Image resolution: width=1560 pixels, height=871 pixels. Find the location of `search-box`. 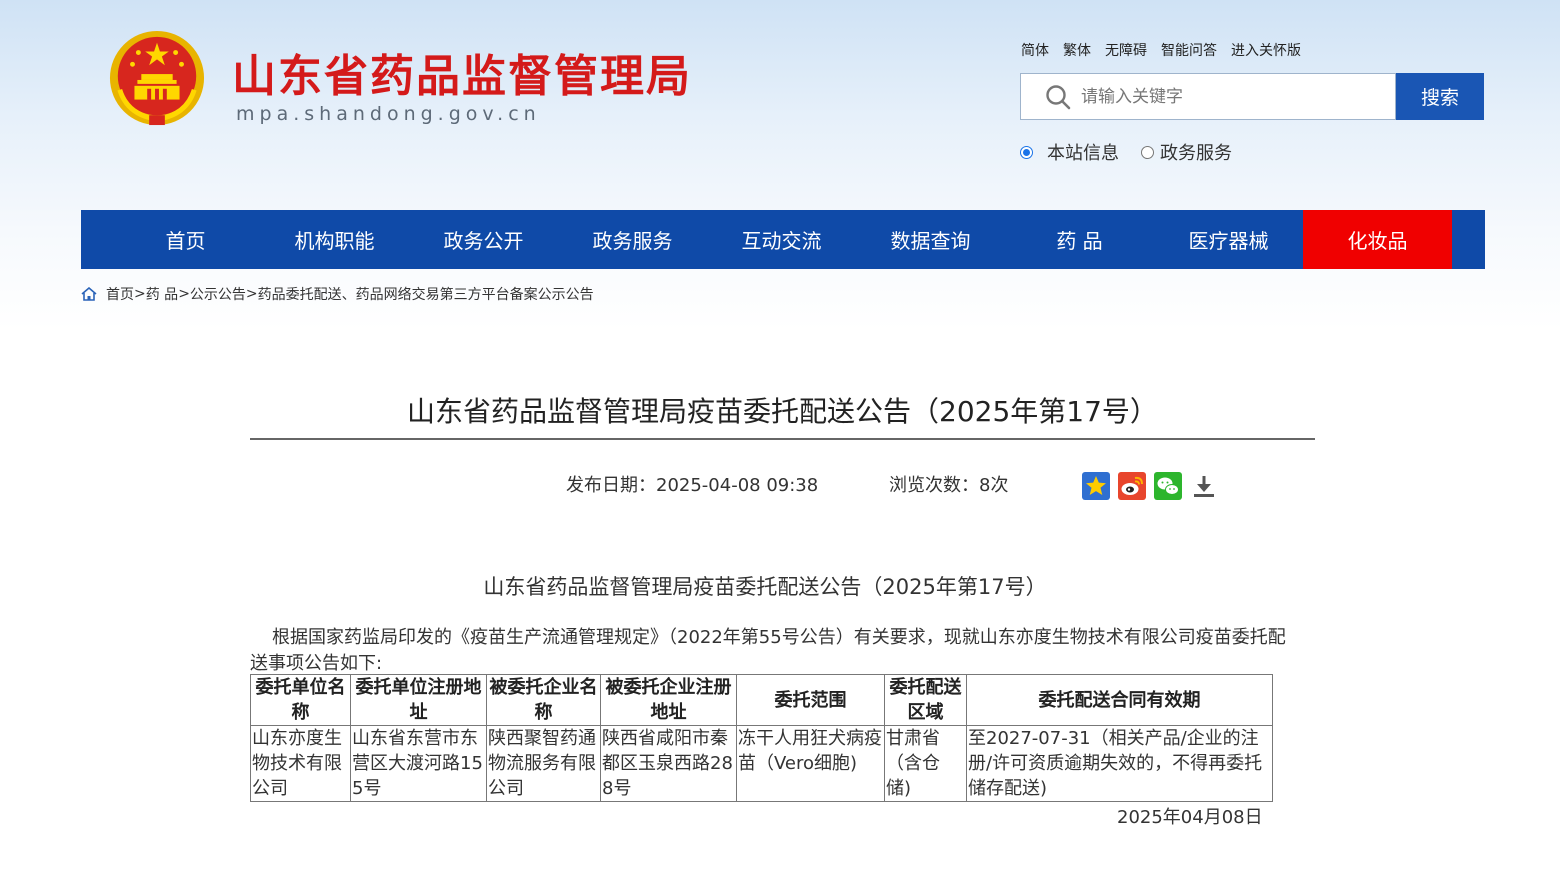

search-box is located at coordinates (1208, 96).